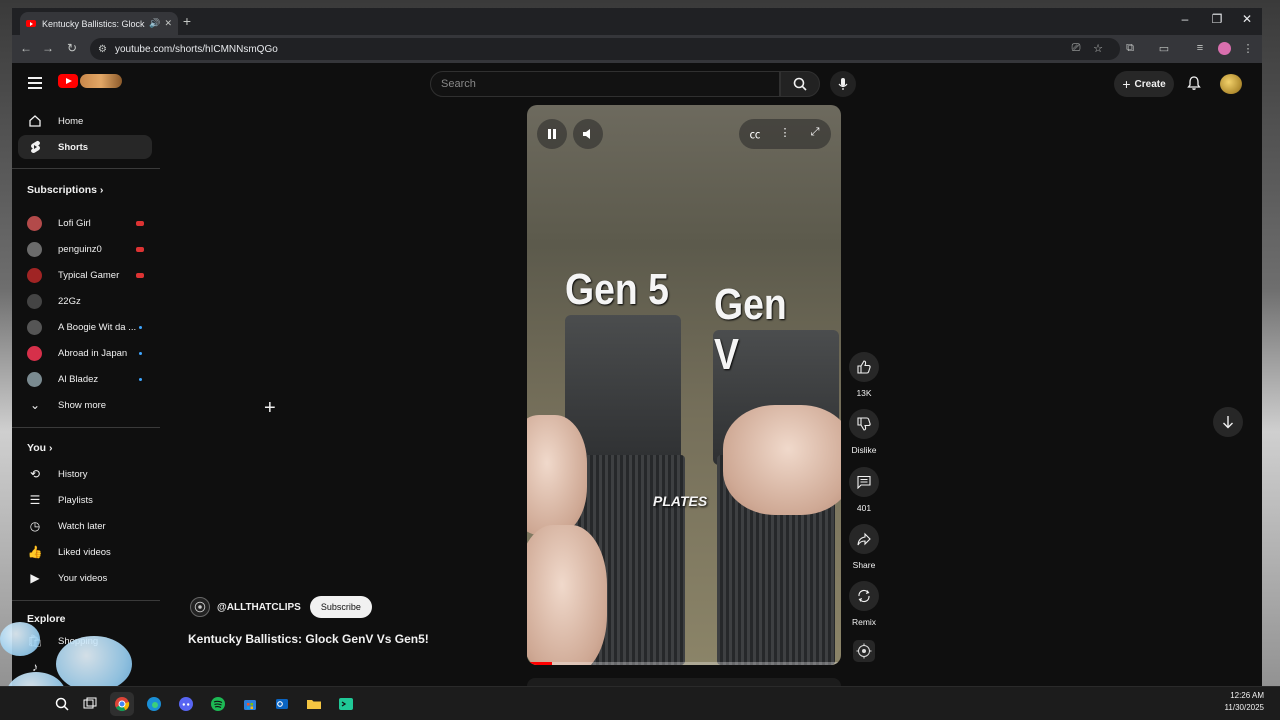 This screenshot has width=1280, height=720. Describe the element at coordinates (755, 134) in the screenshot. I see `closed-captions-icon: ㏄` at that location.